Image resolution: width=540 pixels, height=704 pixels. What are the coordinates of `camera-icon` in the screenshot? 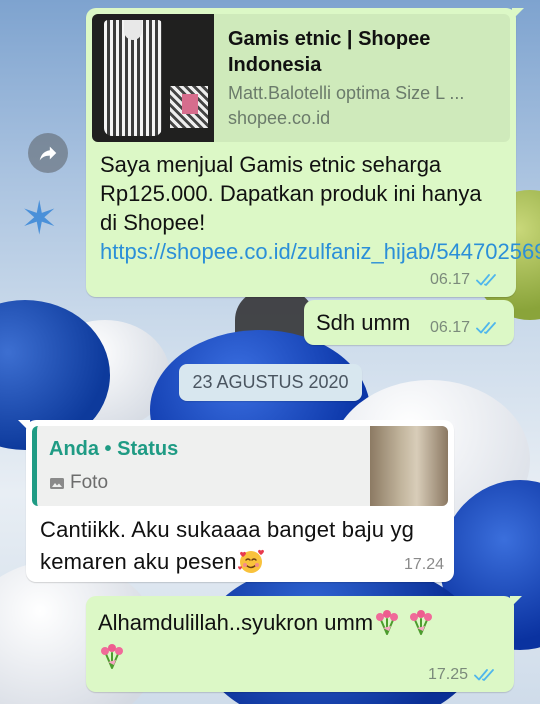 It's located at (57, 483).